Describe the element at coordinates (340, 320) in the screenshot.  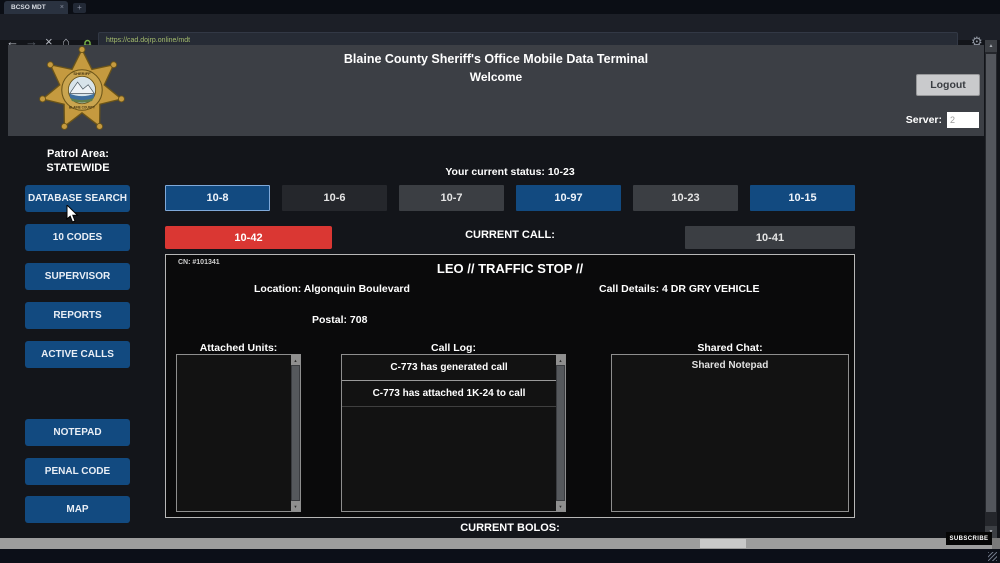
I see `call-postal: Postal: 708` at that location.